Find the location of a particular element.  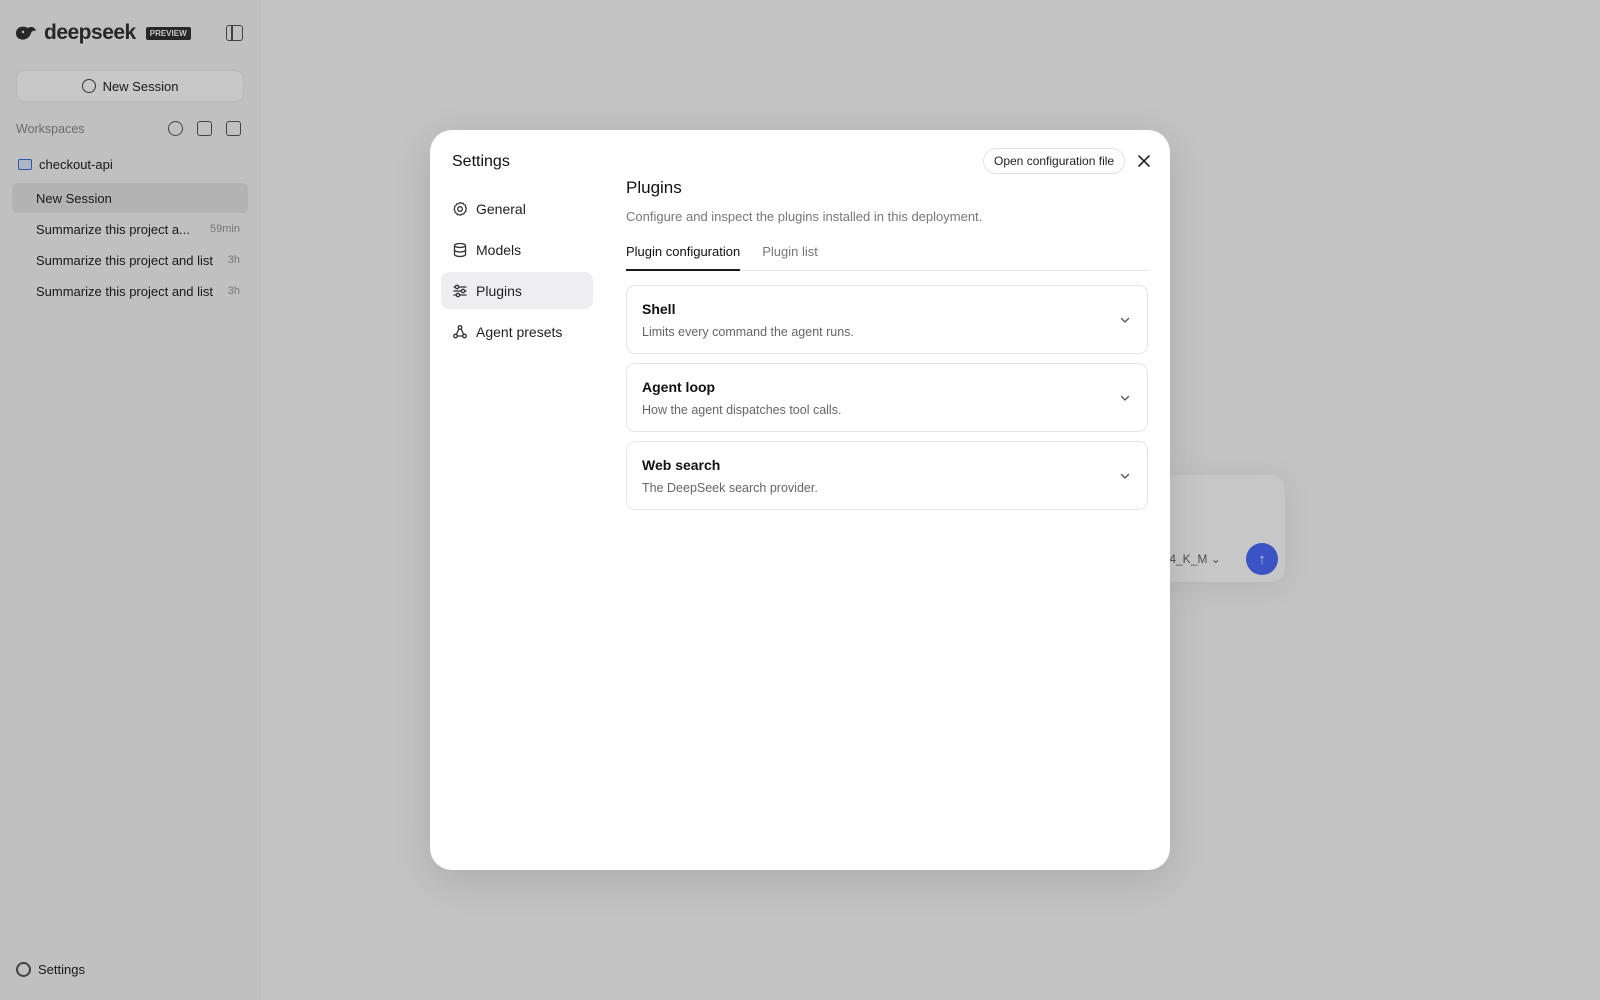

nav-item-plugins: Plugins is located at coordinates (517, 290).